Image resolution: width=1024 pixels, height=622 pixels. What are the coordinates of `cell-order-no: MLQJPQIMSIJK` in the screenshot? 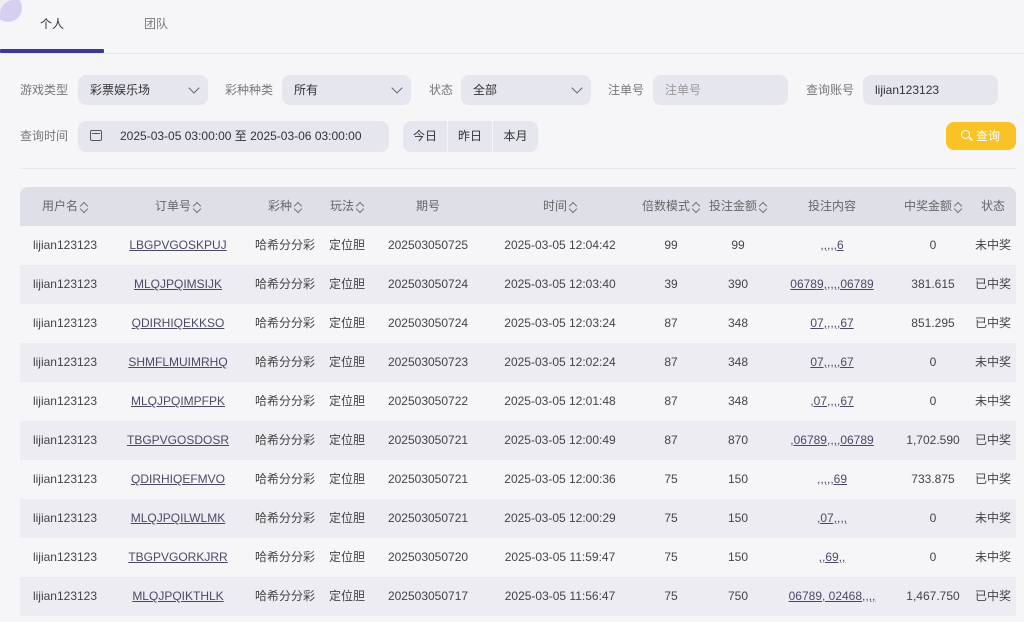 It's located at (178, 284).